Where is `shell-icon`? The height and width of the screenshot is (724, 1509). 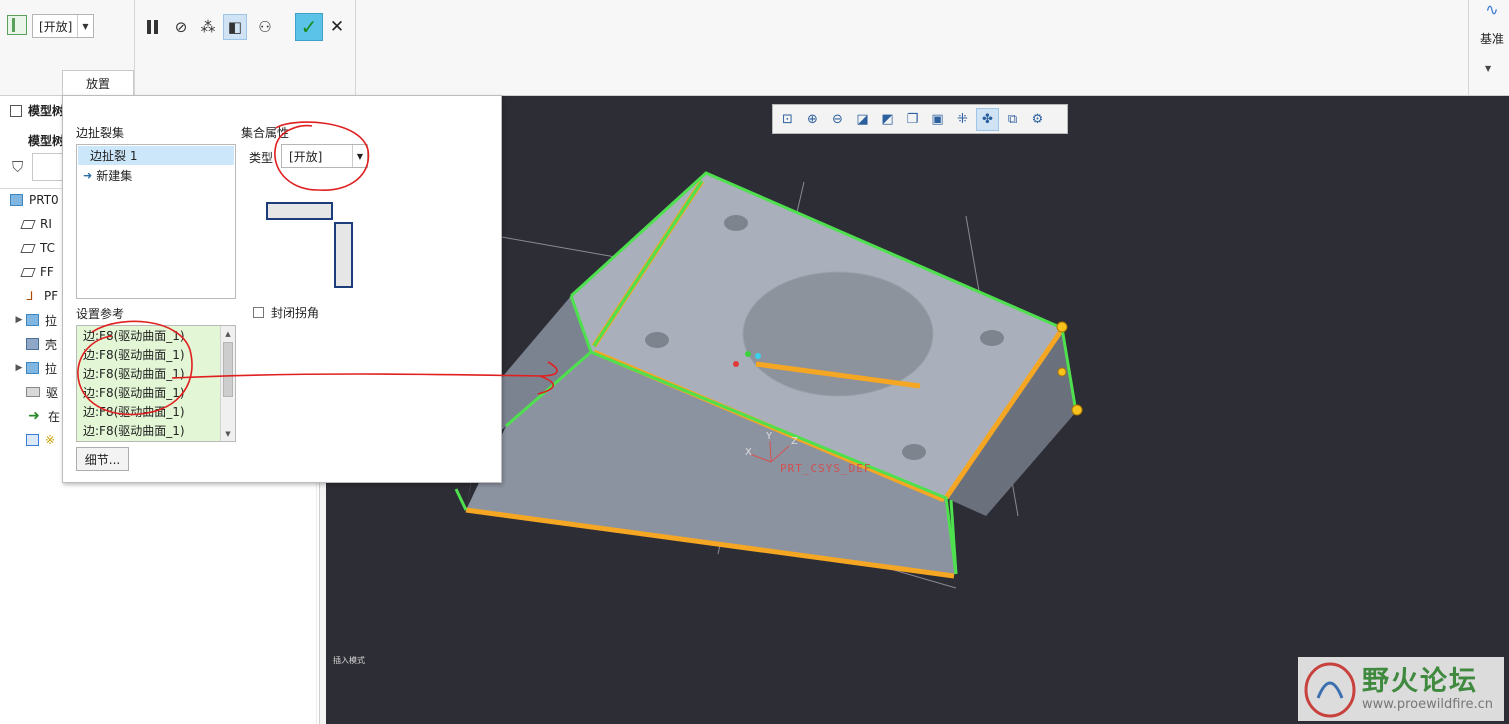 shell-icon is located at coordinates (32, 344).